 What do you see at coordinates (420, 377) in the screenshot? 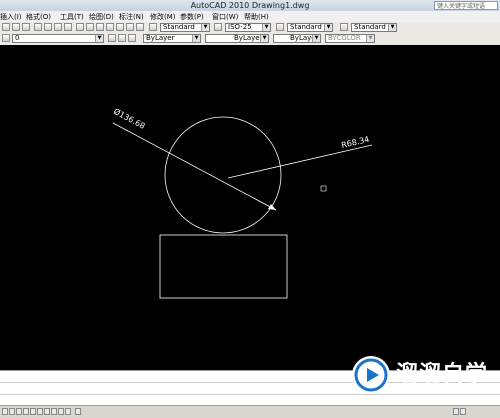
I see `watermark: 溜溜自学 ZIXUE.3D66.COM` at bounding box center [420, 377].